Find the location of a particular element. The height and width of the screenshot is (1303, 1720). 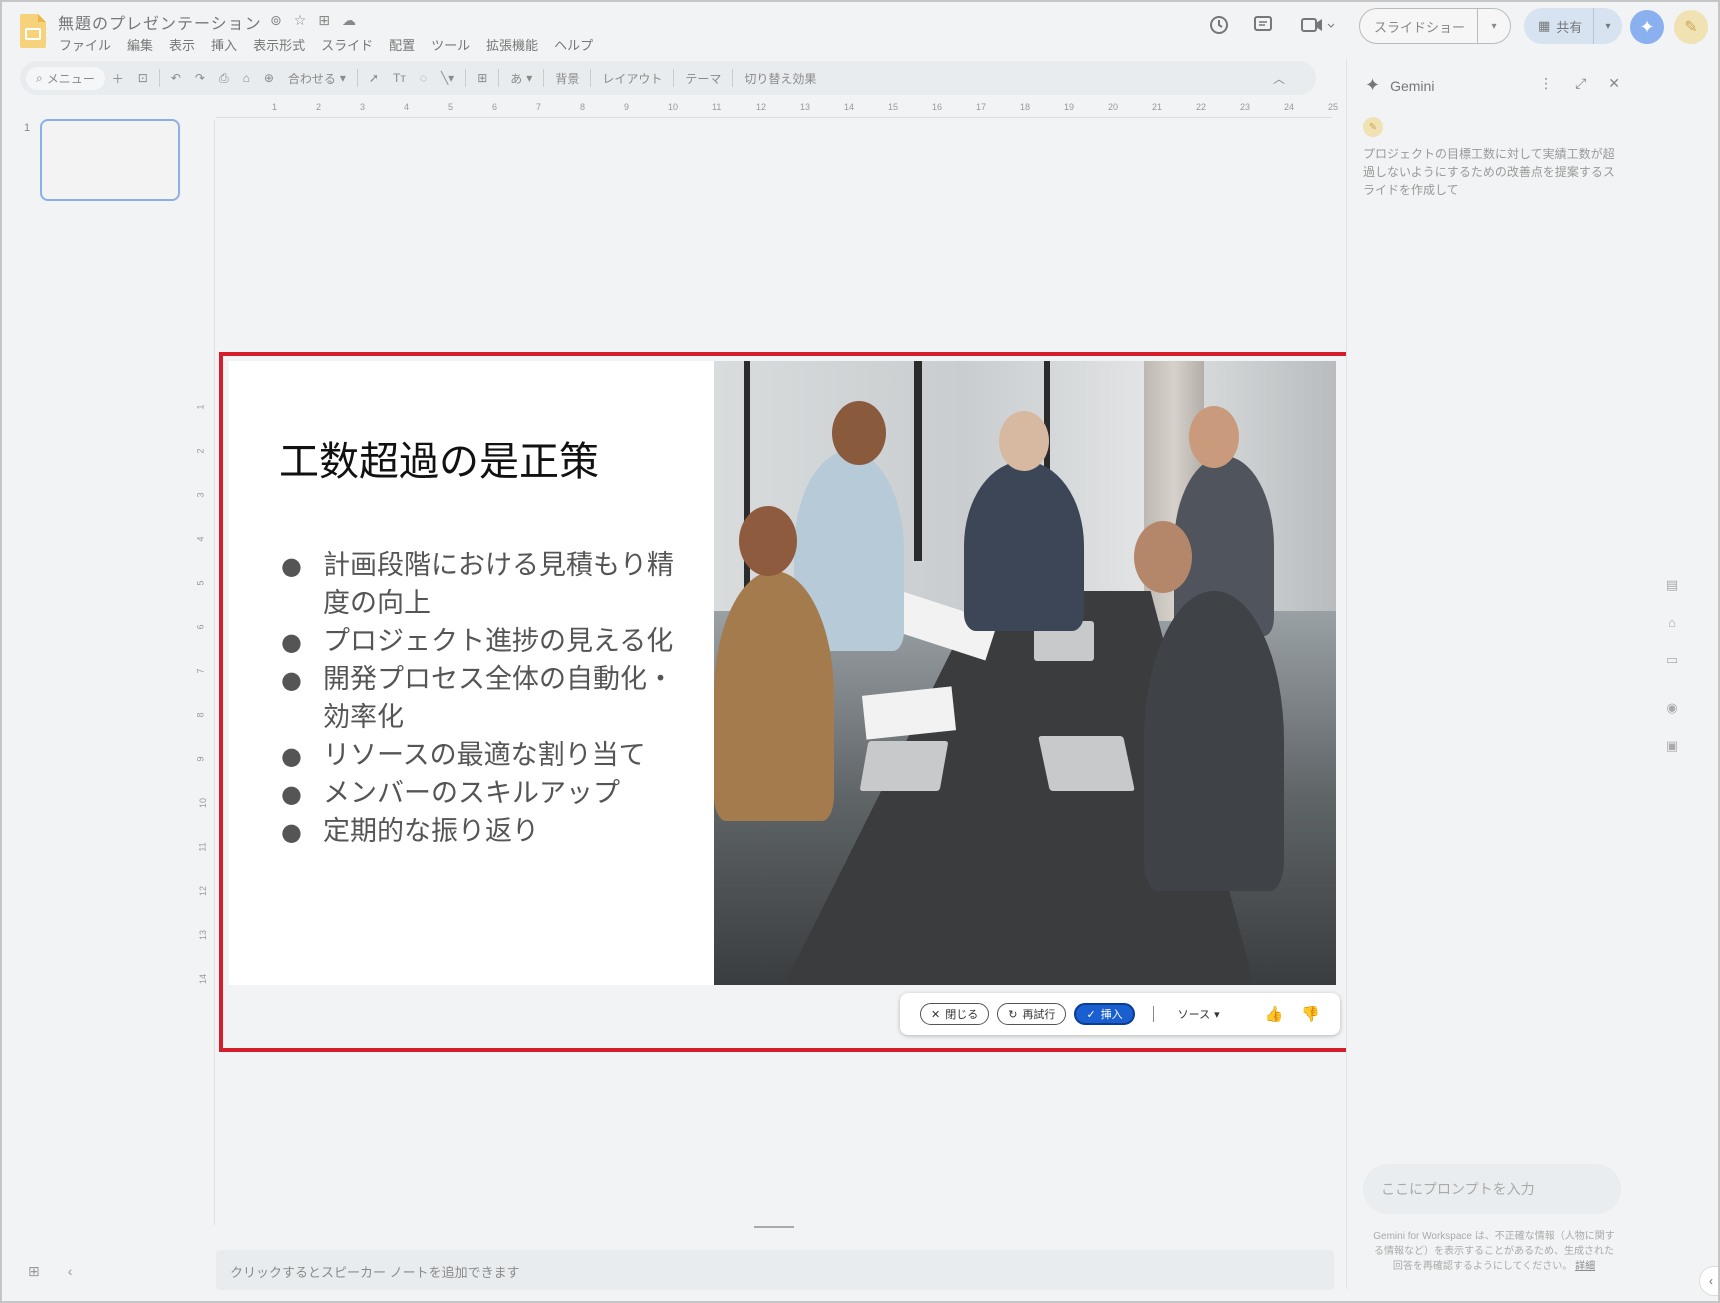

menu-edit: 編集 is located at coordinates (140, 44).